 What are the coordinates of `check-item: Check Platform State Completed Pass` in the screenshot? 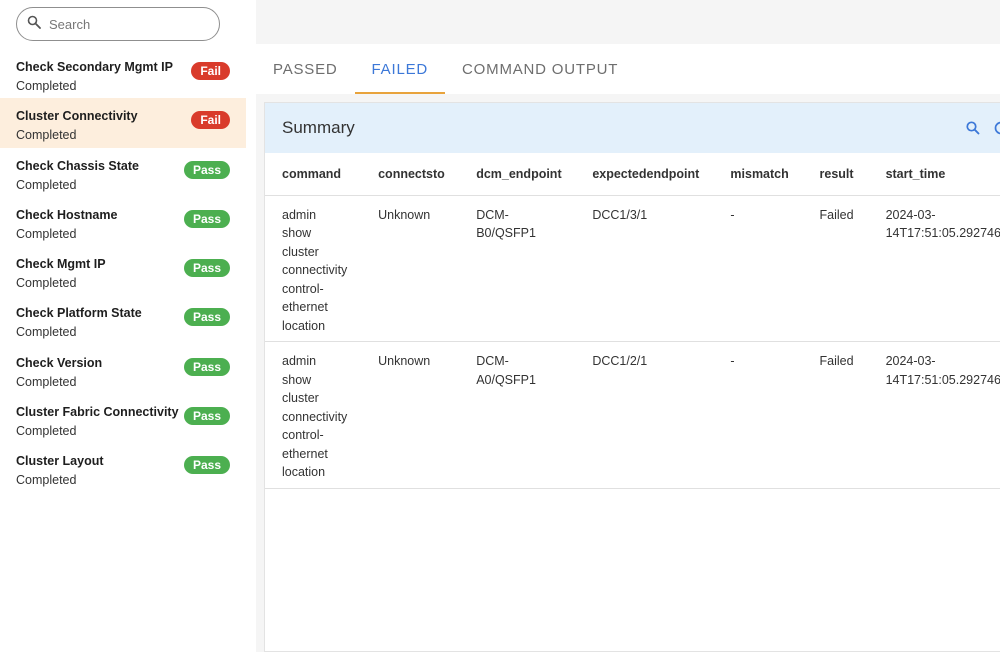 It's located at (123, 319).